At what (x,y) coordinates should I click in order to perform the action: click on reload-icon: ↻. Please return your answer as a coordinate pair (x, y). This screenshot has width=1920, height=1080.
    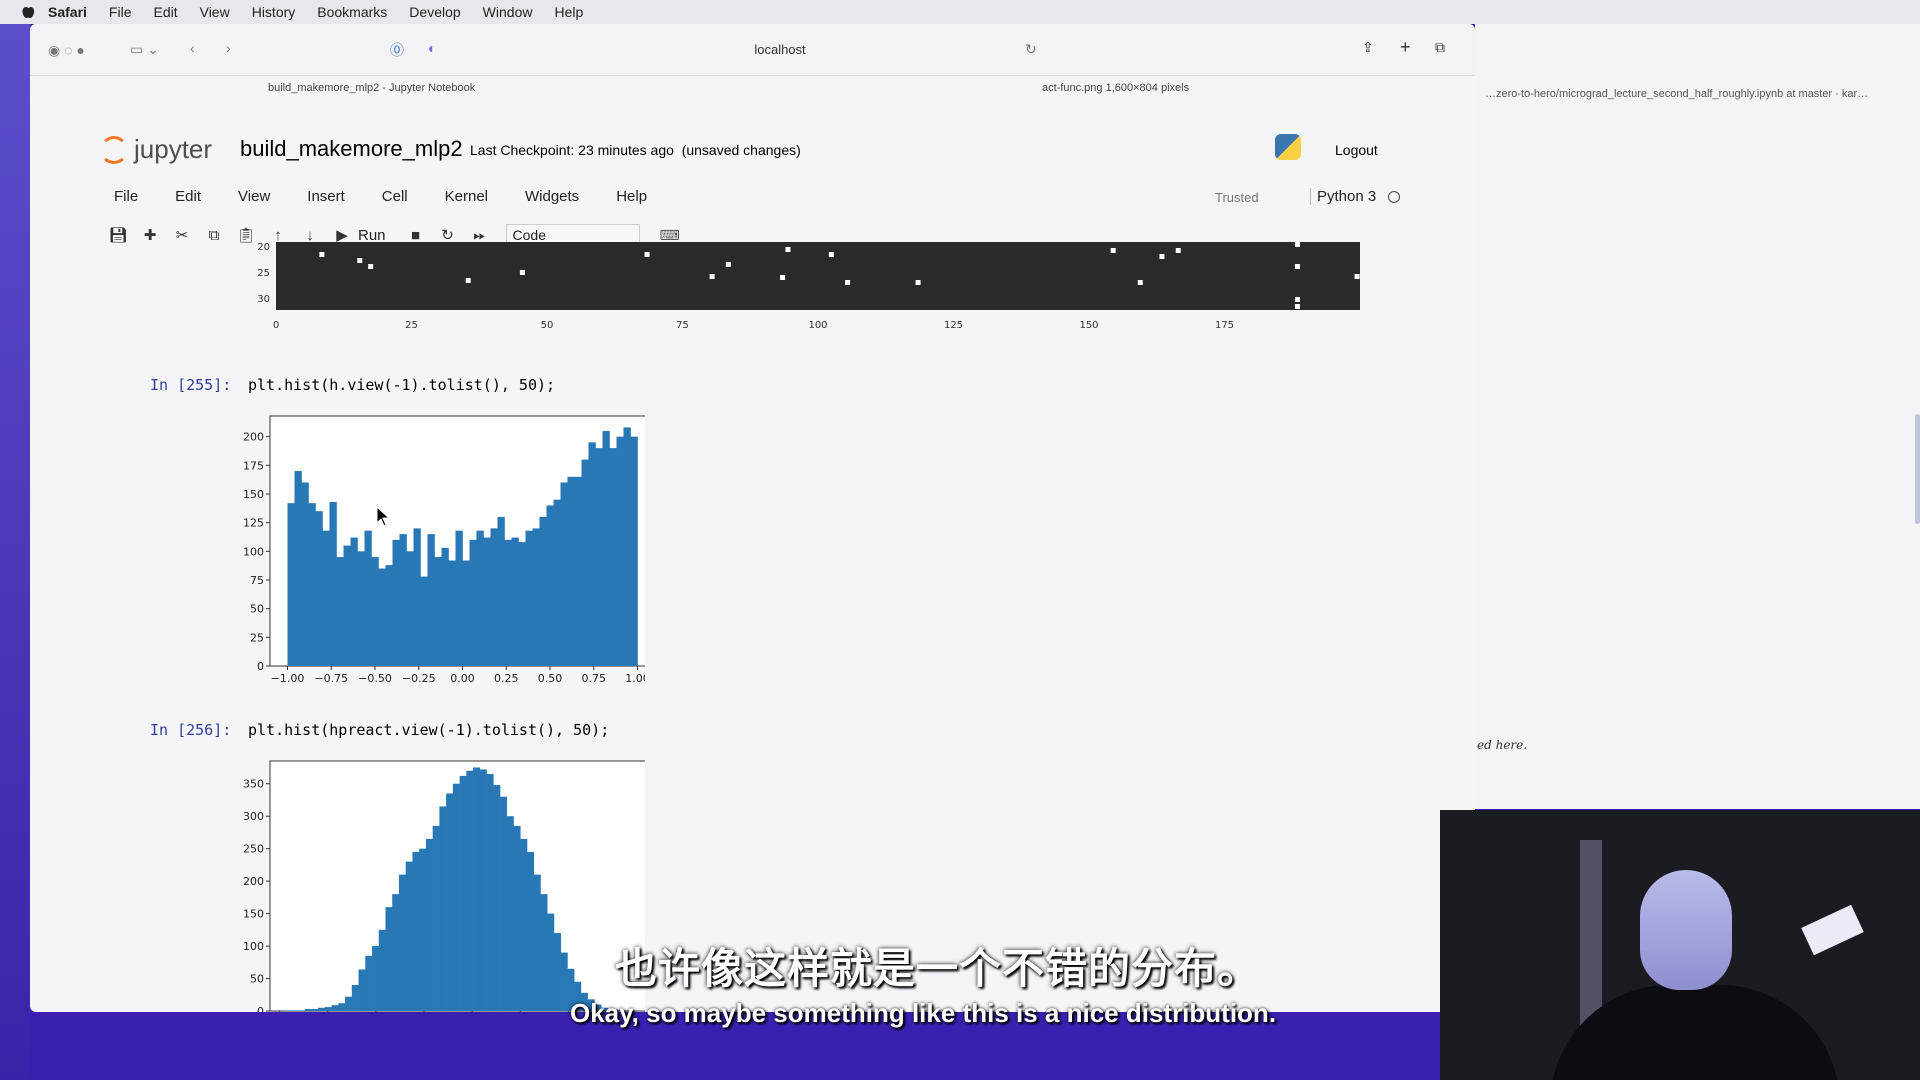
    Looking at the image, I should click on (1031, 49).